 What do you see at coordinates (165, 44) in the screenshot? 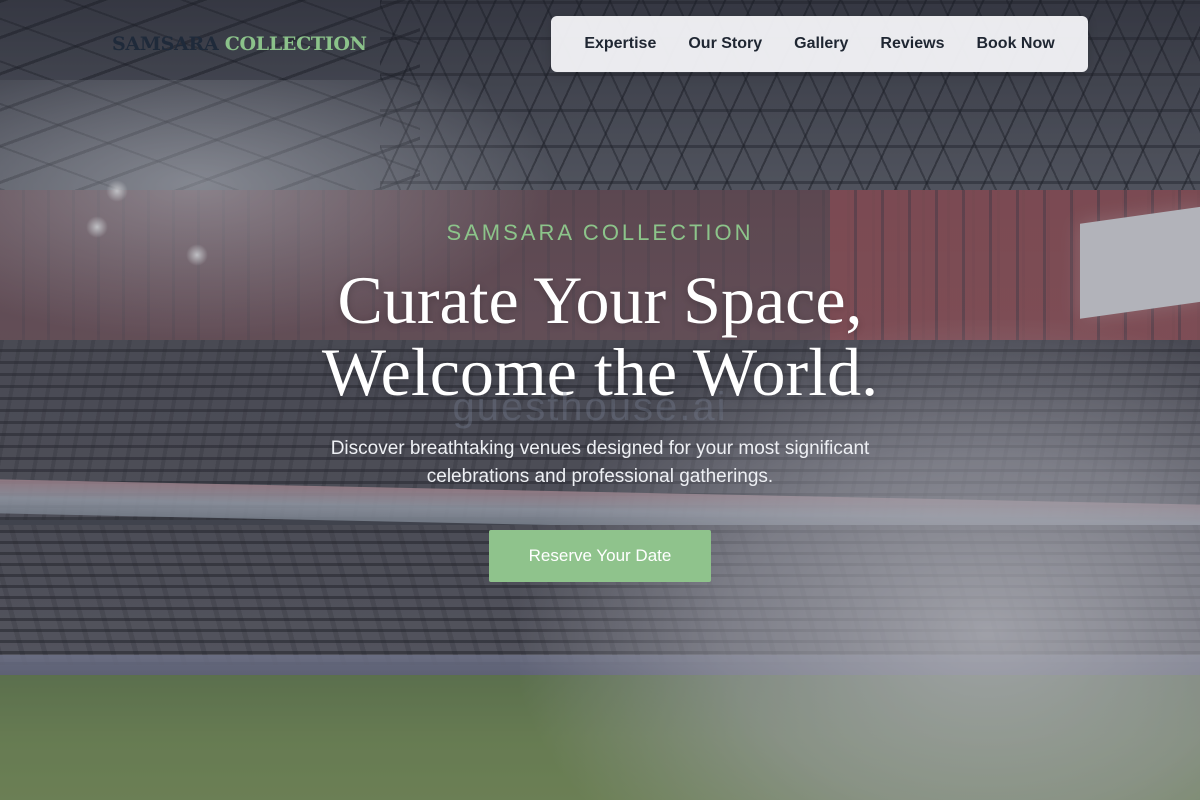
I see `logo-text-primary: SAMSARA` at bounding box center [165, 44].